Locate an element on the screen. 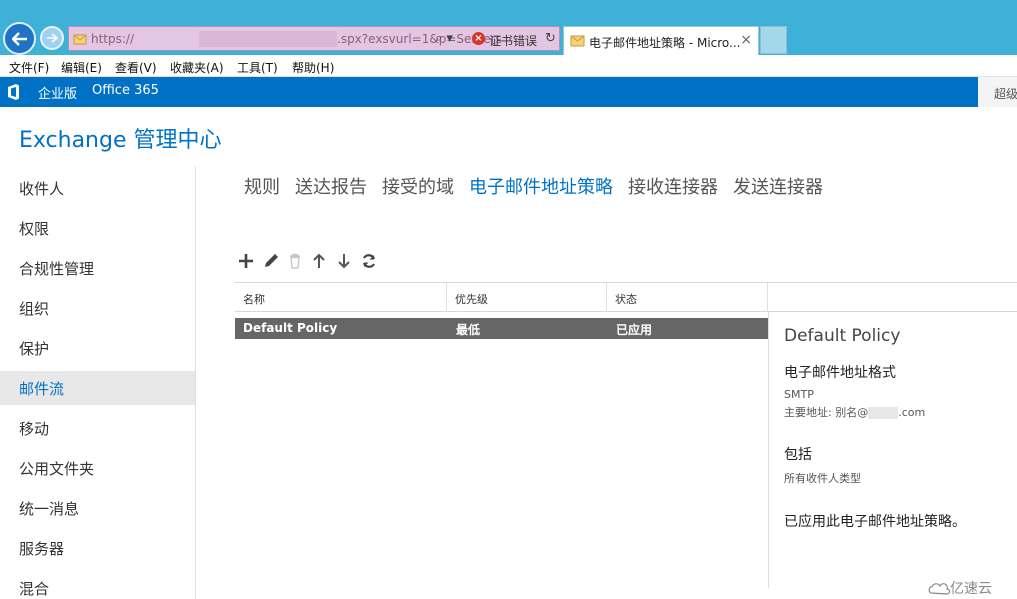 The image size is (1017, 599). tab-receive-connectors: 接收连接器 is located at coordinates (673, 186).